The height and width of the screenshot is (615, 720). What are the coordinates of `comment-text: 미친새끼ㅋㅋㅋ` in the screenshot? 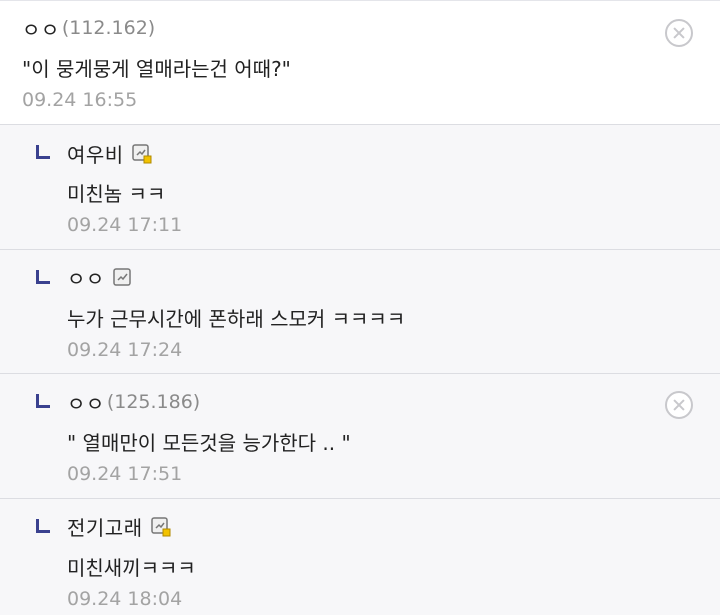 It's located at (131, 567).